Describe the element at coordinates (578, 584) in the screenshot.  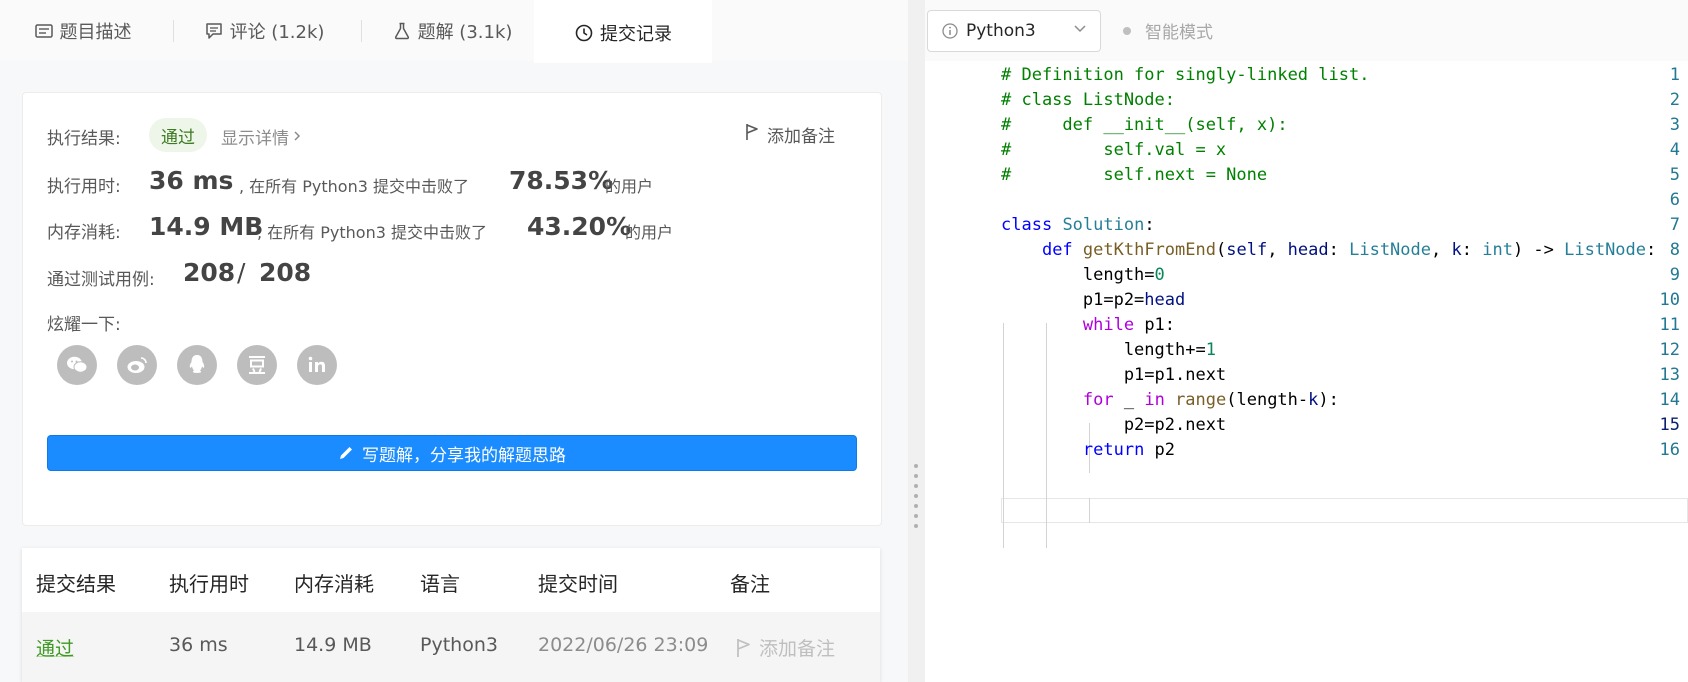
I see `table-header-submitted: 提交时间` at that location.